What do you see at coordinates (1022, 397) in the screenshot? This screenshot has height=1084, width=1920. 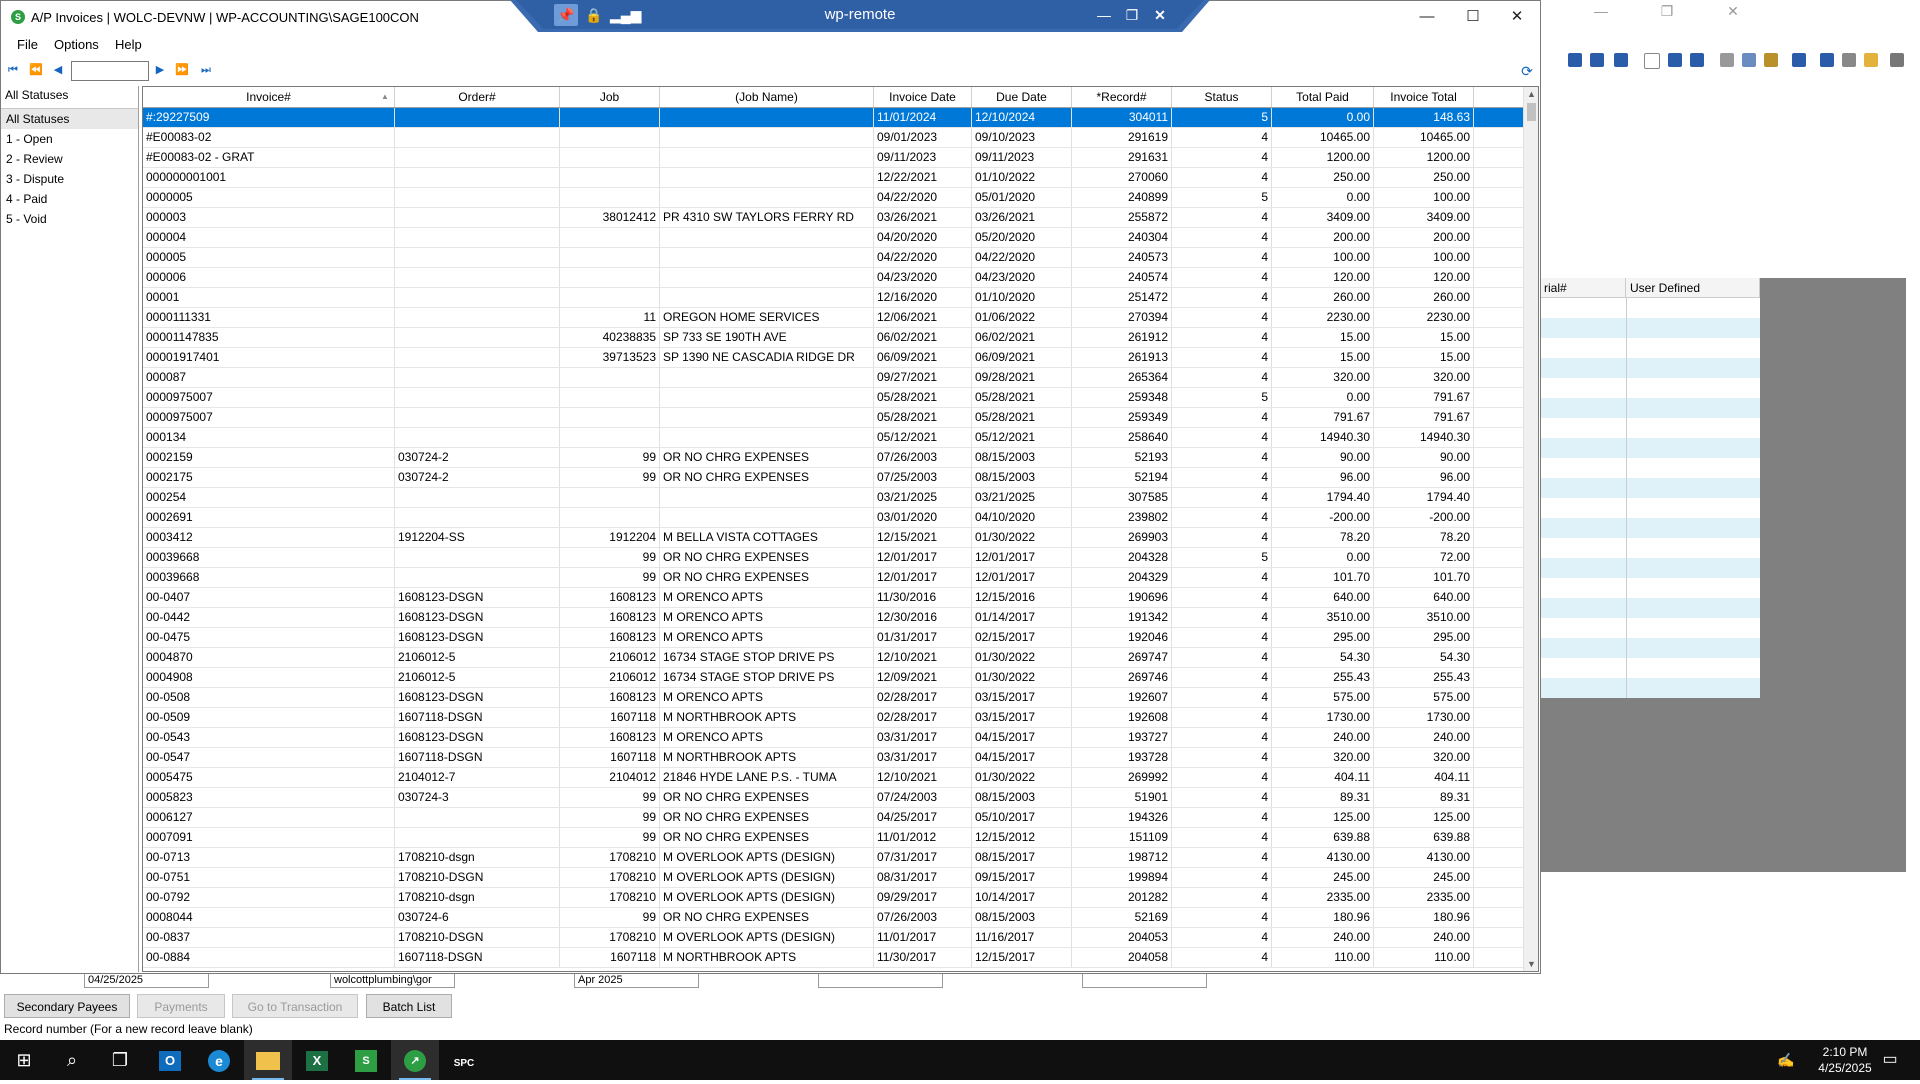 I see `cell-due-date: 05/28/2021` at bounding box center [1022, 397].